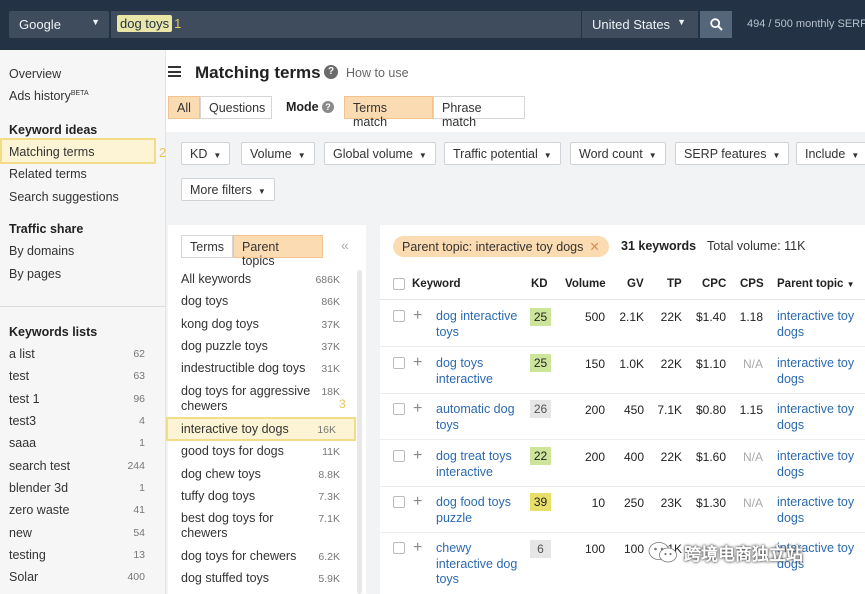 The height and width of the screenshot is (594, 865). I want to click on keyword-link: dog interactive toys, so click(480, 324).